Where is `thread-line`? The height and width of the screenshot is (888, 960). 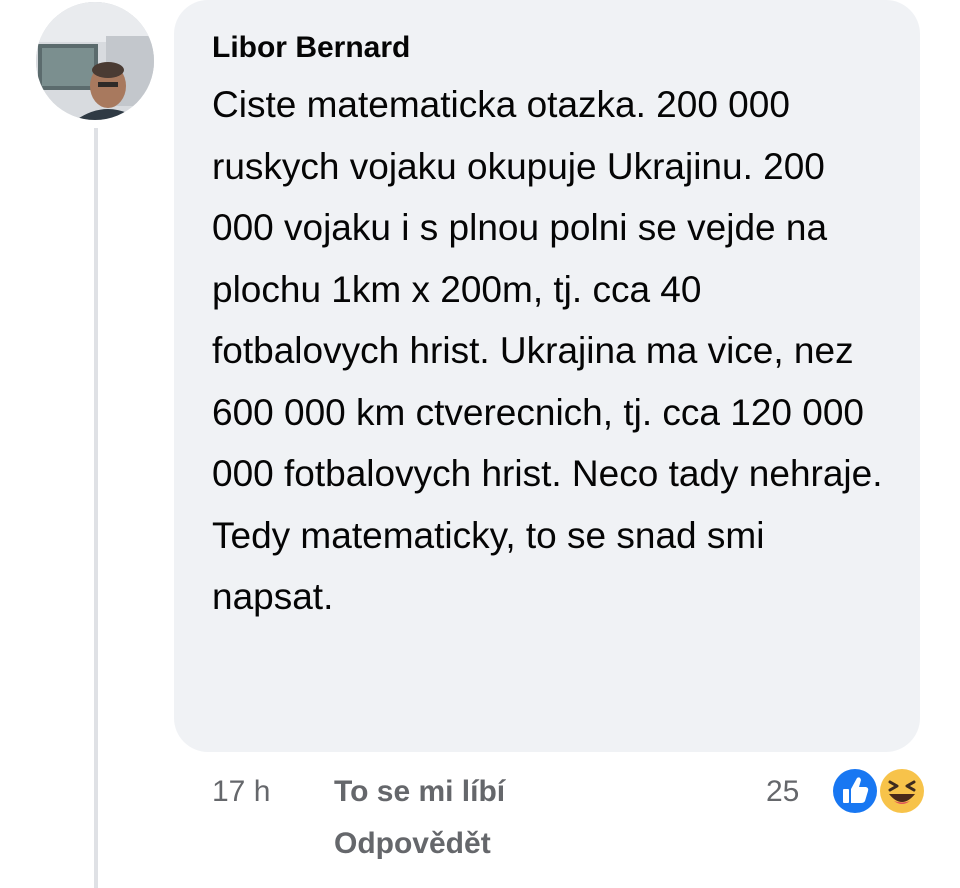
thread-line is located at coordinates (96, 508).